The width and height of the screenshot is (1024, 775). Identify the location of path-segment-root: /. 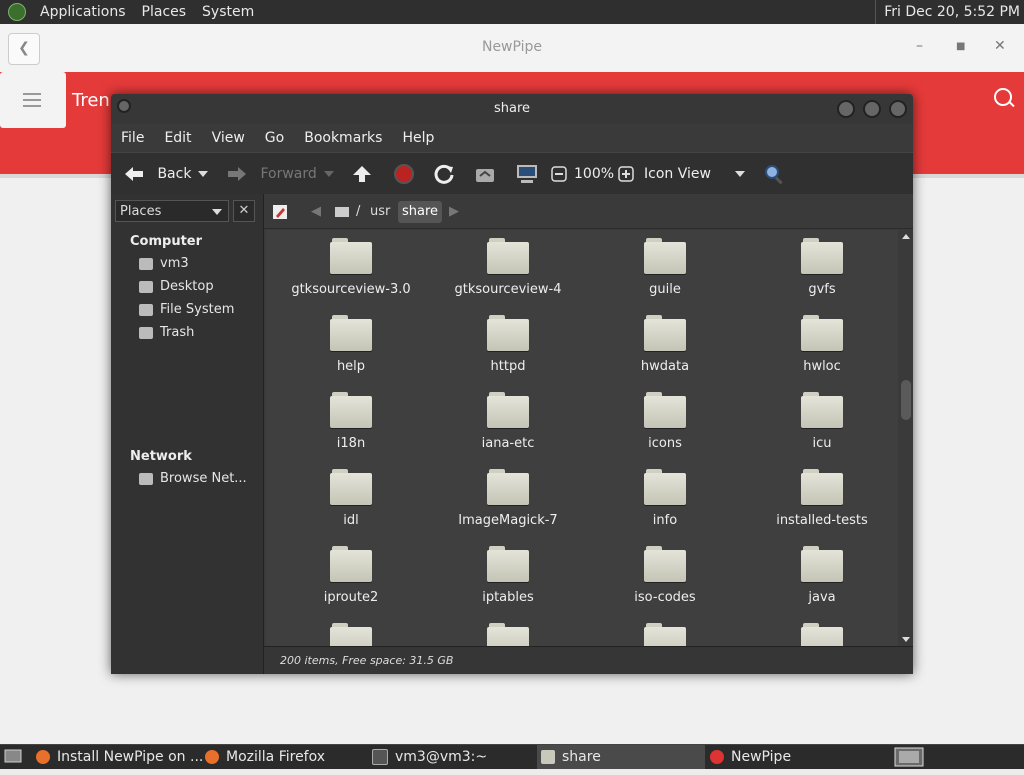
(358, 212).